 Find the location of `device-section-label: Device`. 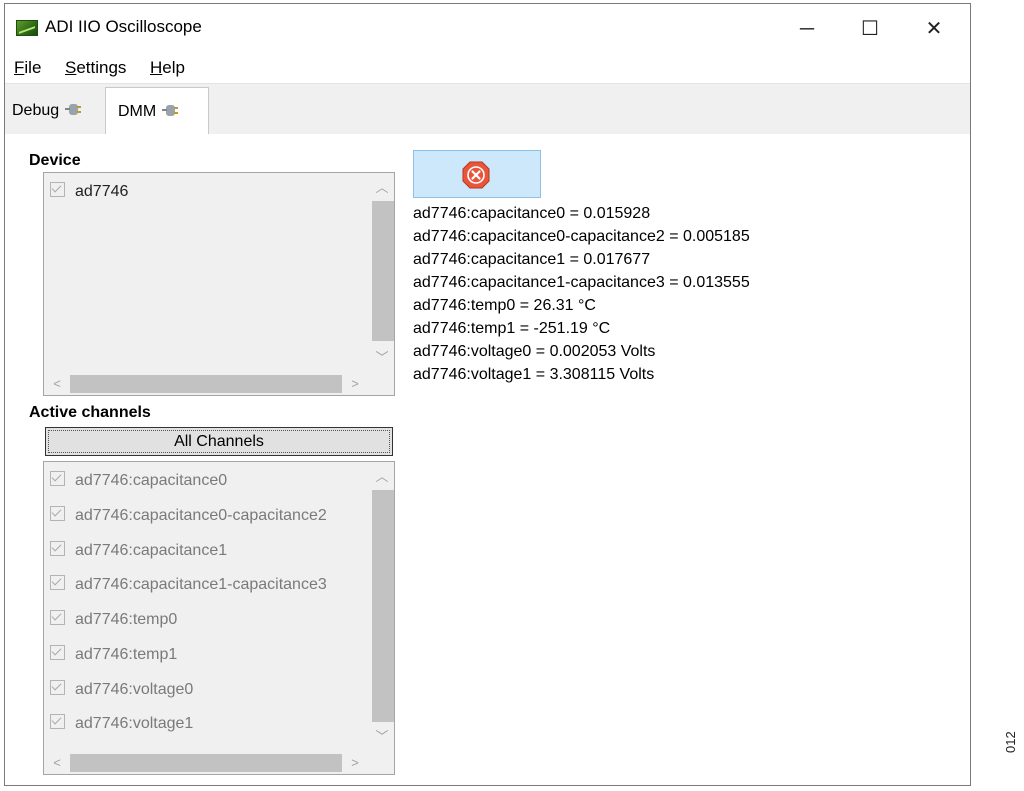

device-section-label: Device is located at coordinates (55, 160).